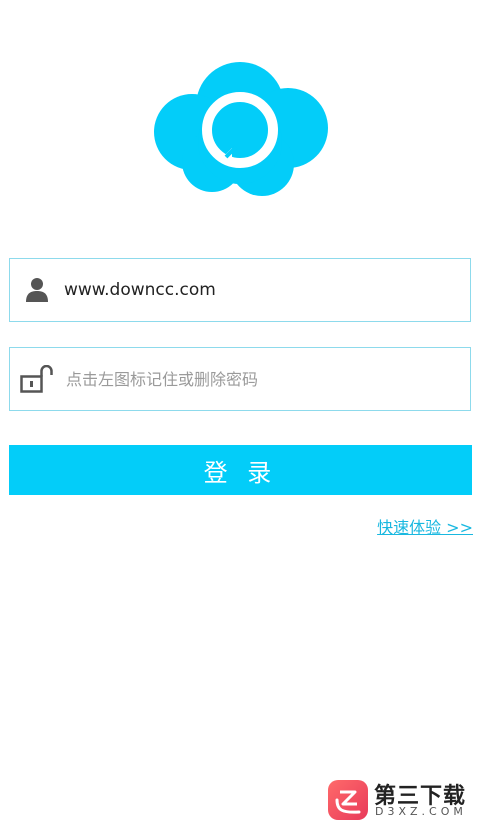 The height and width of the screenshot is (832, 483). Describe the element at coordinates (37, 290) in the screenshot. I see `user-icon` at that location.